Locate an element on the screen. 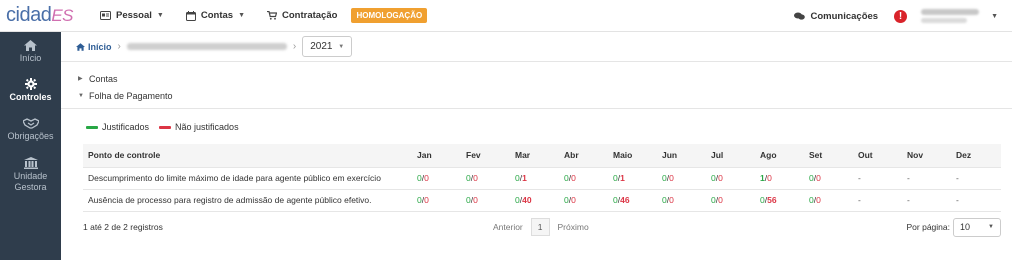 This screenshot has height=260, width=1012. home-icon is located at coordinates (80, 46).